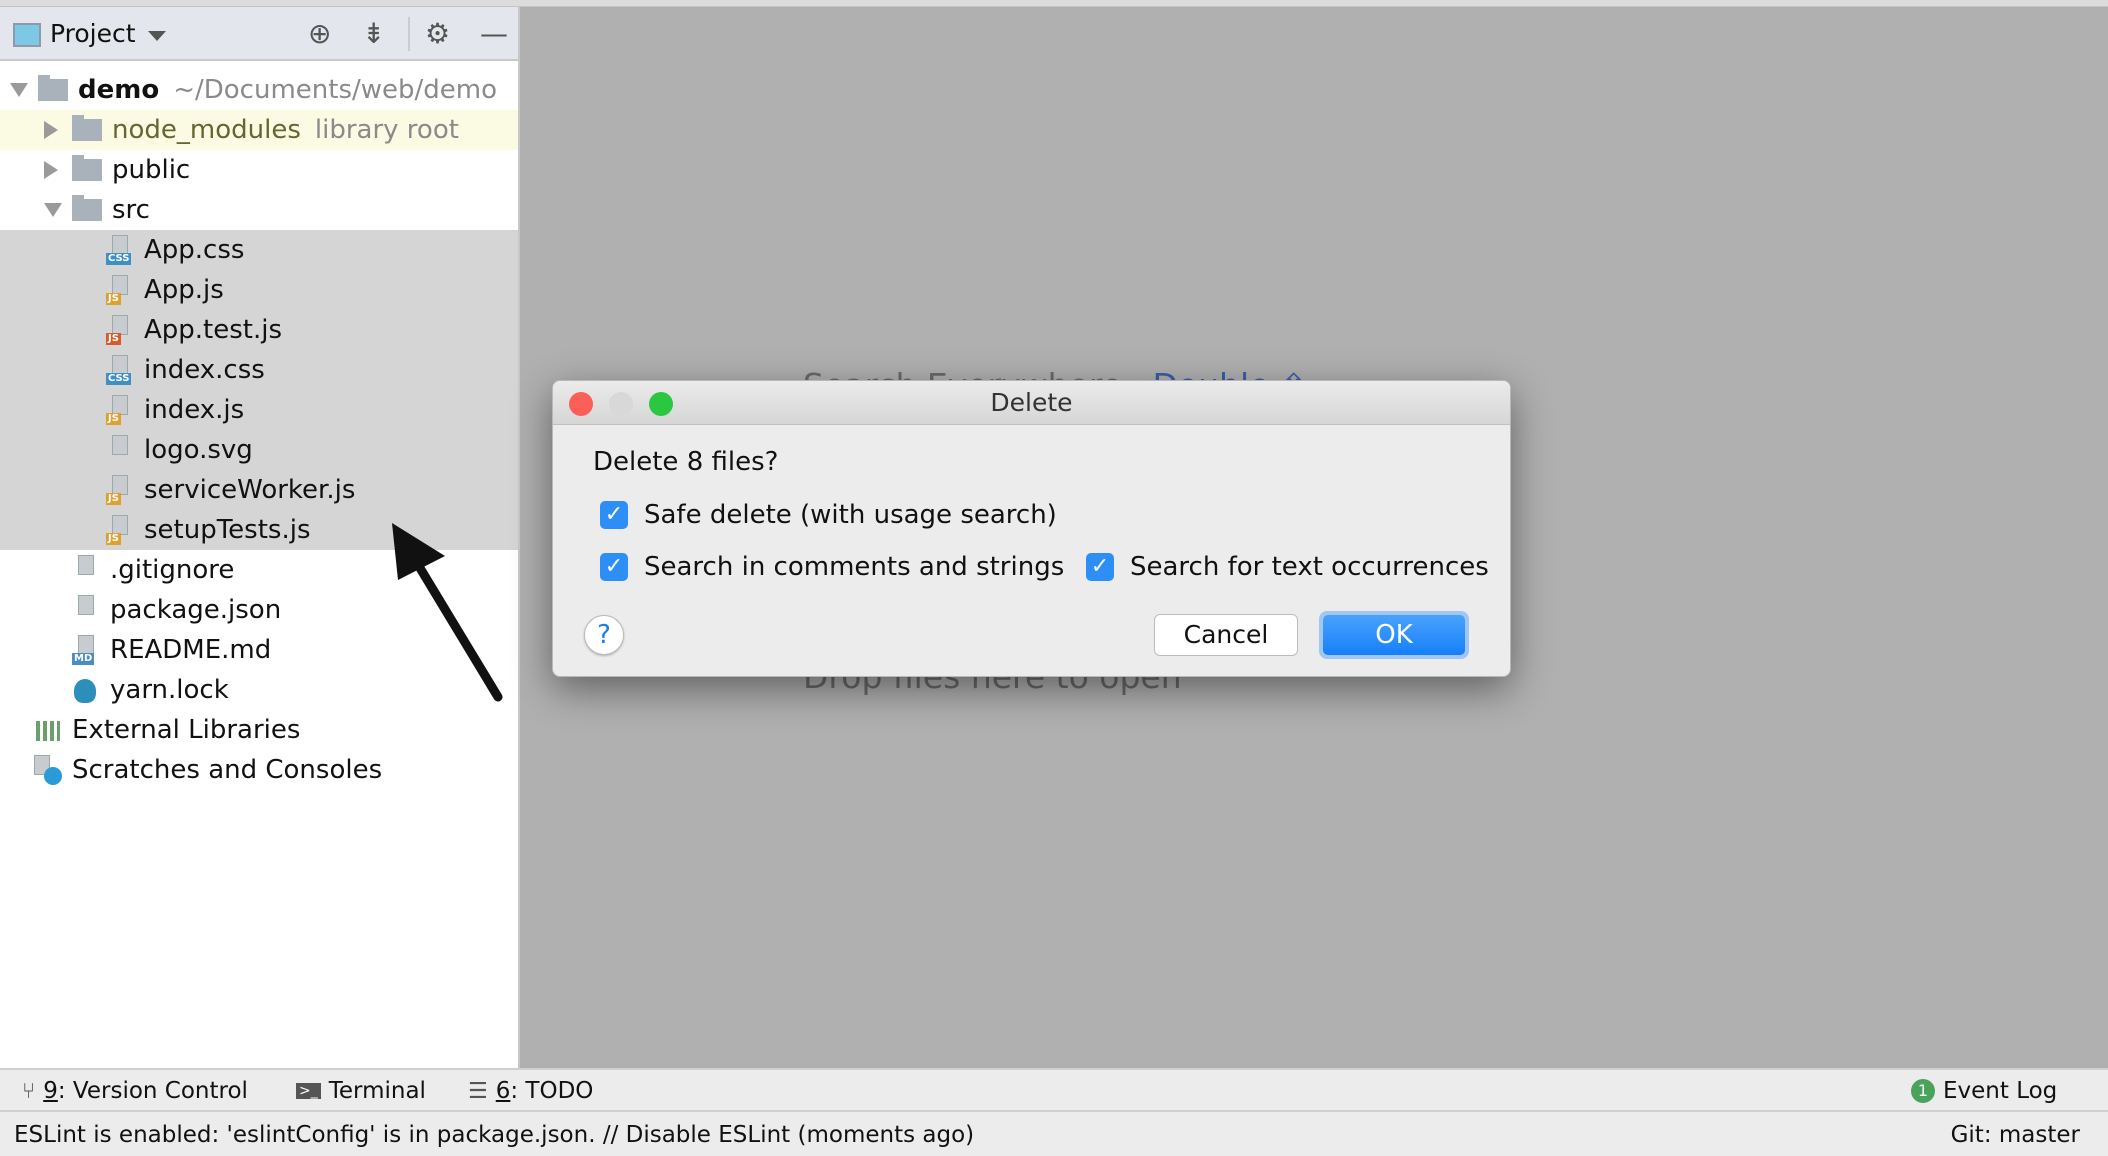  I want to click on tree-item: CSS index.css, so click(259, 370).